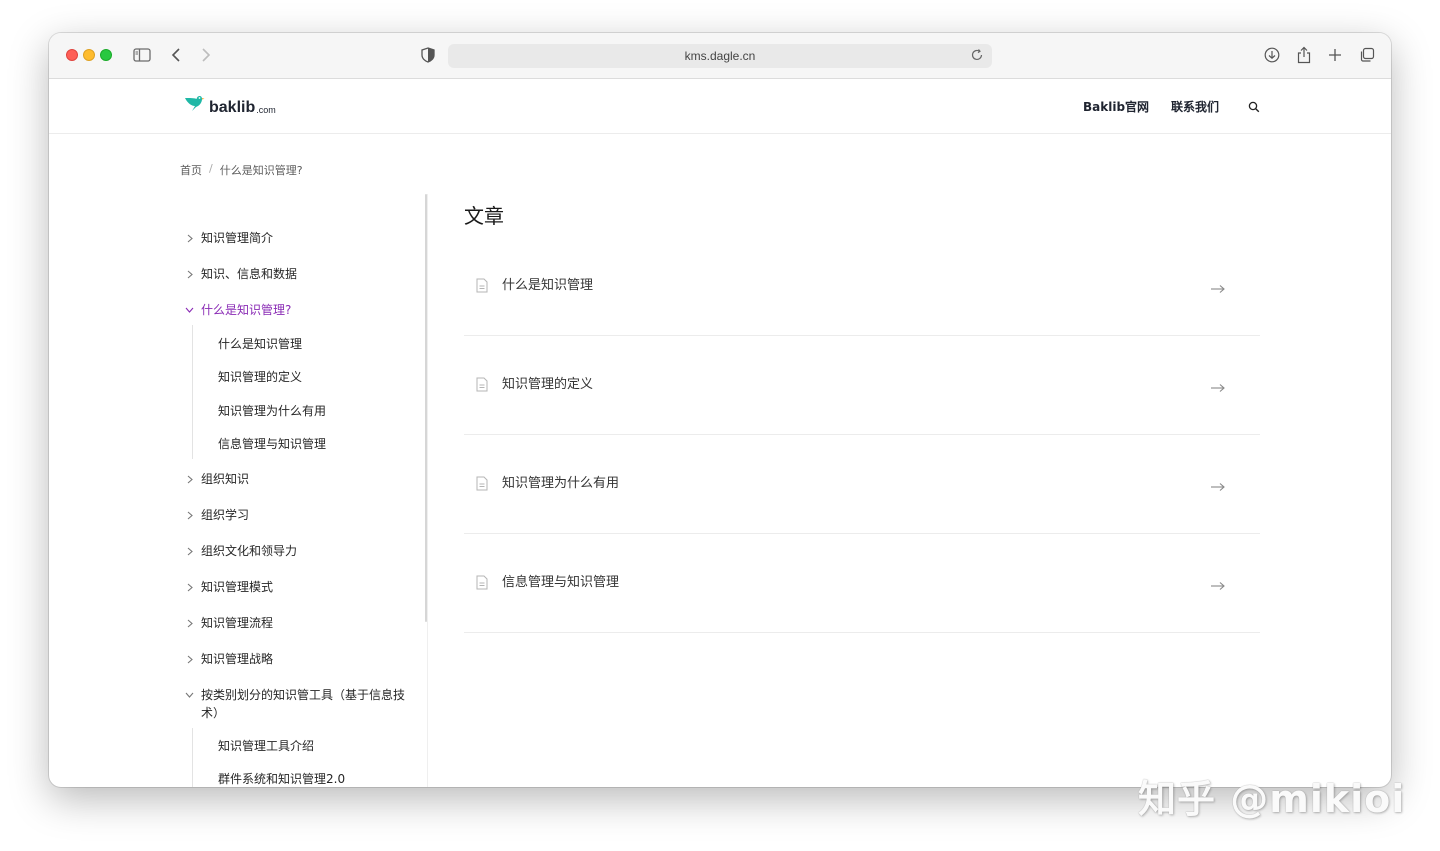 Image resolution: width=1440 pixels, height=851 pixels. I want to click on article-row: 信息管理与知识管理, so click(862, 583).